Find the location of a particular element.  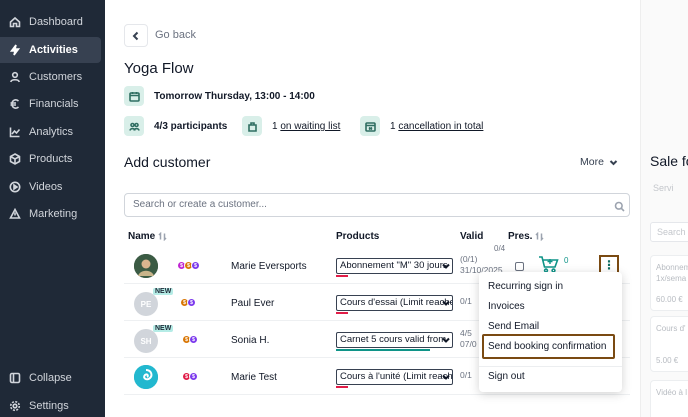

product-value: Cours à l'unité (Limit reached) is located at coordinates (396, 376).